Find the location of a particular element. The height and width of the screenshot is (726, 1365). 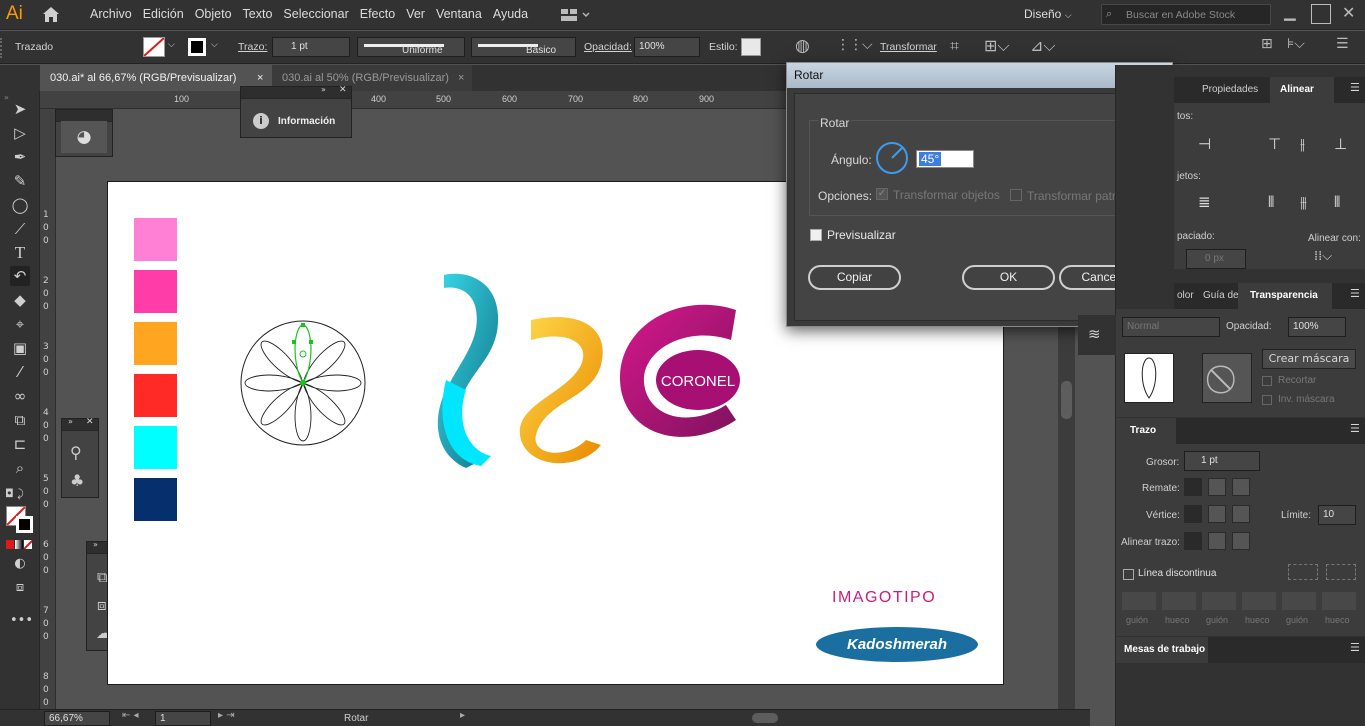

clip-checkbox is located at coordinates (1267, 381).